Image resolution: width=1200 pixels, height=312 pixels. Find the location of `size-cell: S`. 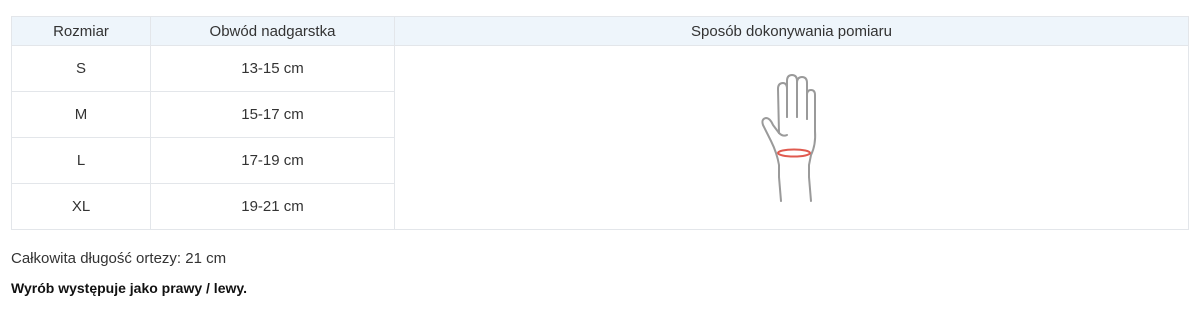

size-cell: S is located at coordinates (81, 68).